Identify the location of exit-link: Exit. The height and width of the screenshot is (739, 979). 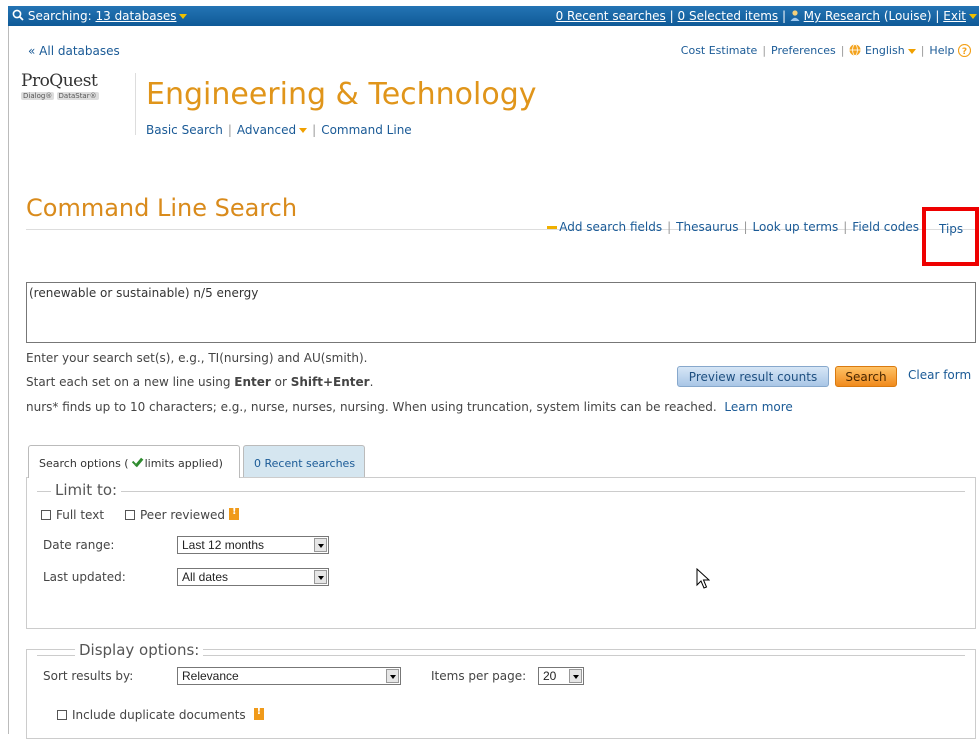
(954, 16).